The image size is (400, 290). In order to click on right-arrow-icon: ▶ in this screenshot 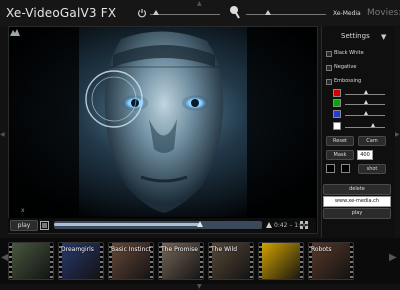, I will do `click(397, 135)`.